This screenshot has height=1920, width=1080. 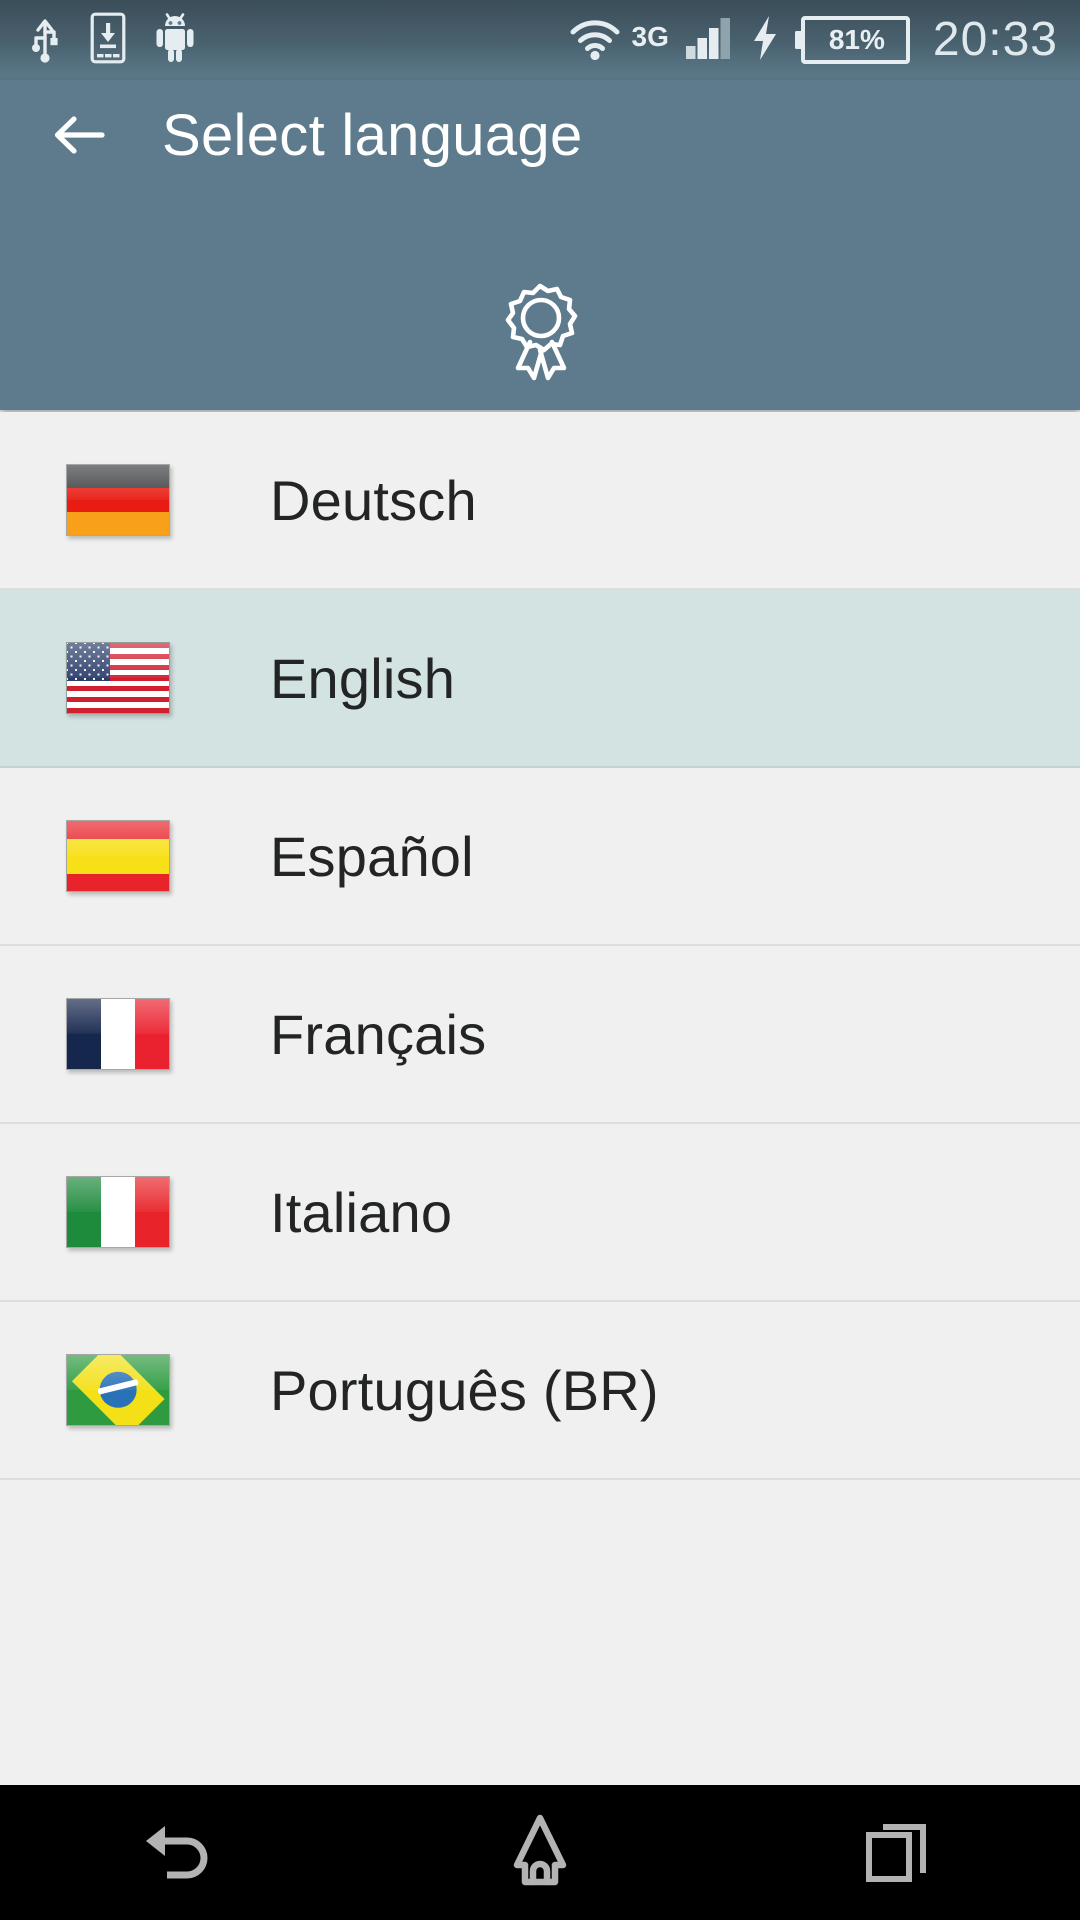 What do you see at coordinates (540, 501) in the screenshot?
I see `language-row-deutsch: Deutsch` at bounding box center [540, 501].